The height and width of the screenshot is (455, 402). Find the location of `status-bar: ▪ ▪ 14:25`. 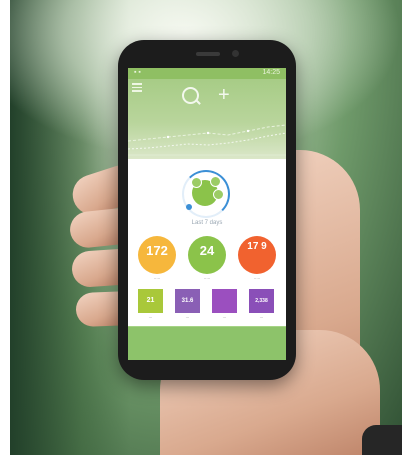

status-bar: ▪ ▪ 14:25 is located at coordinates (207, 73).